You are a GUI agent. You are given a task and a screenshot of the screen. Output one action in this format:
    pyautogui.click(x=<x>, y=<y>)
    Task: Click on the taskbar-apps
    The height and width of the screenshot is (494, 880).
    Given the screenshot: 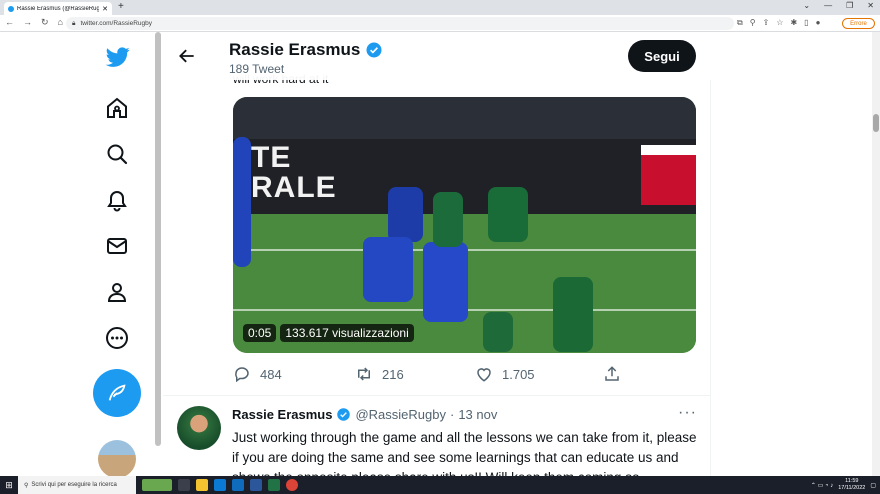 What is the action you would take?
    pyautogui.click(x=220, y=485)
    